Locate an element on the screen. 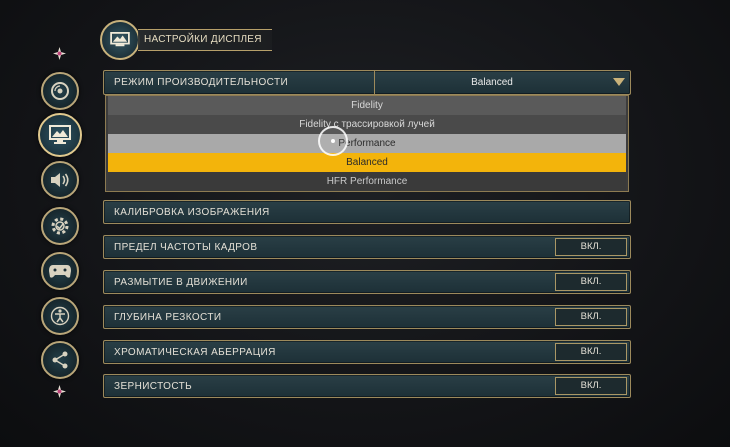  disc-icon is located at coordinates (60, 91).